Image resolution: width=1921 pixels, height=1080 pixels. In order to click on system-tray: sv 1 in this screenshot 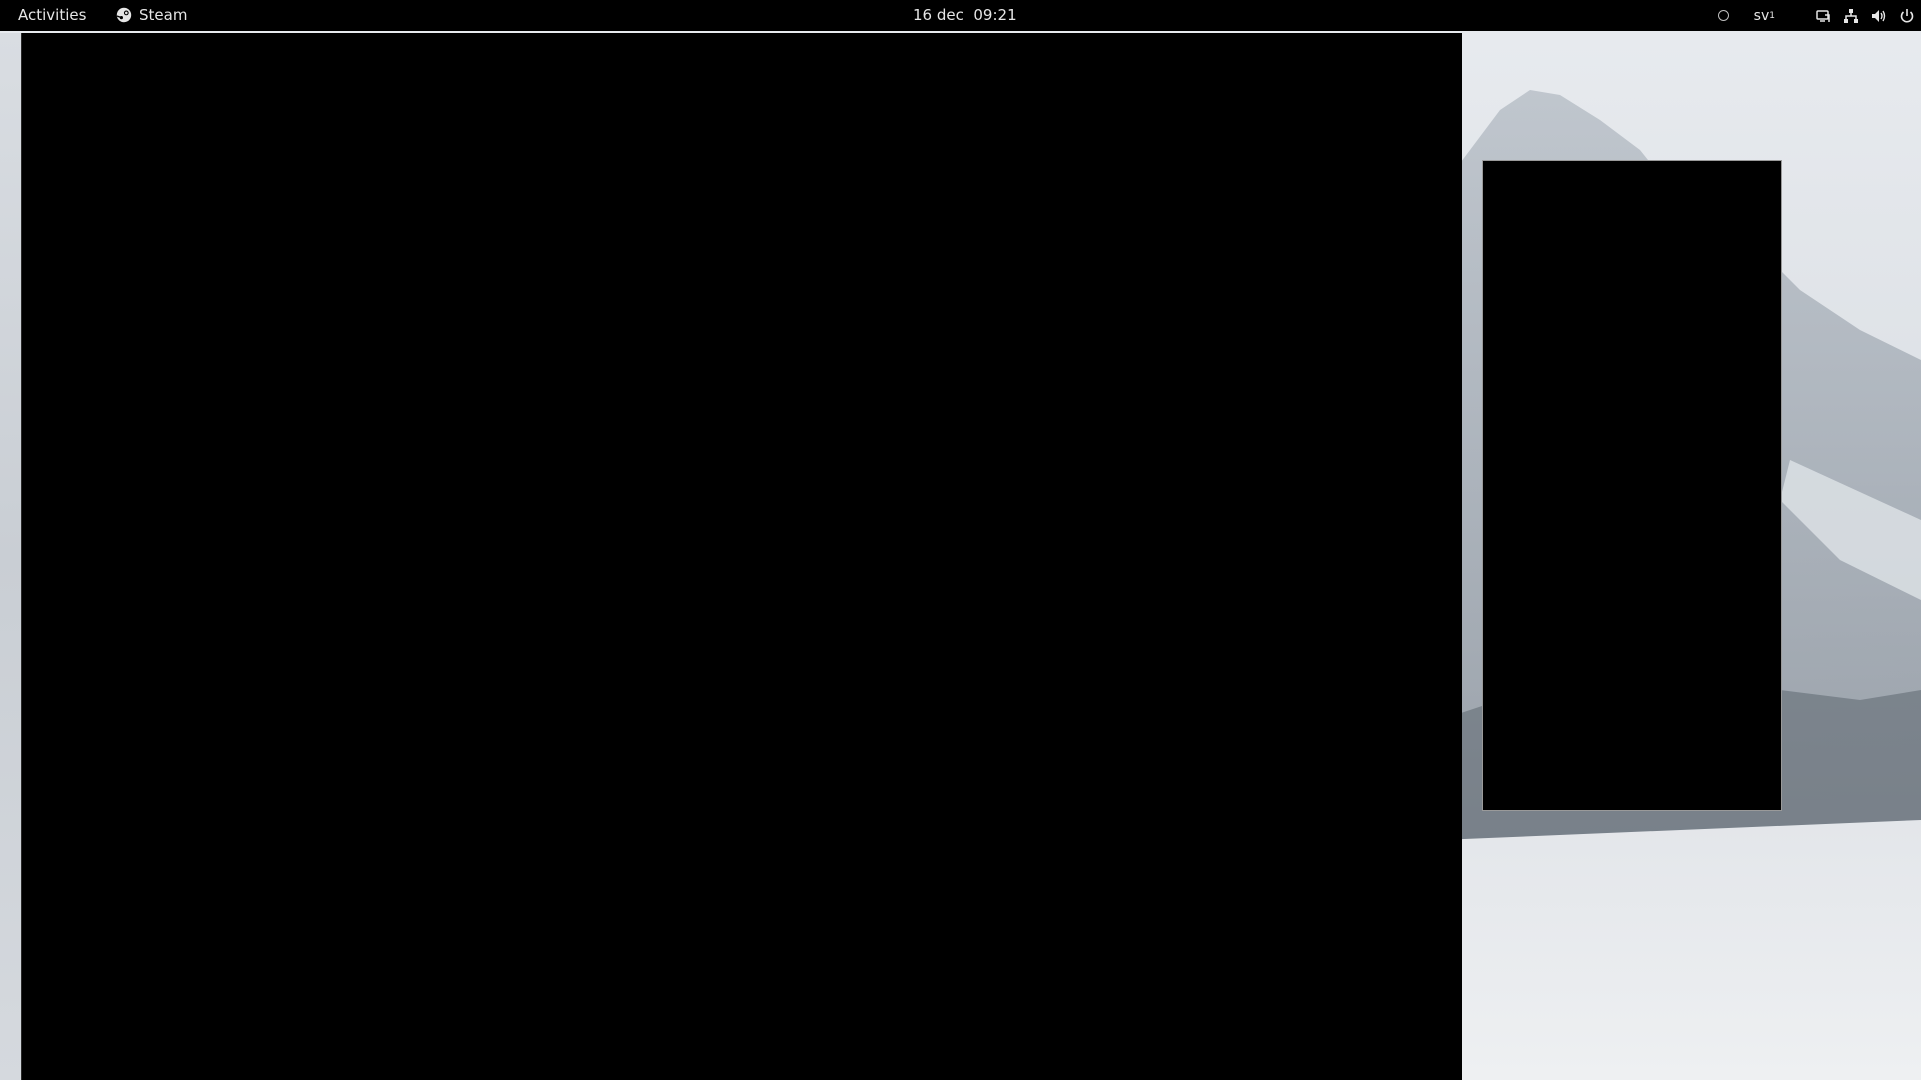, I will do `click(1819, 15)`.